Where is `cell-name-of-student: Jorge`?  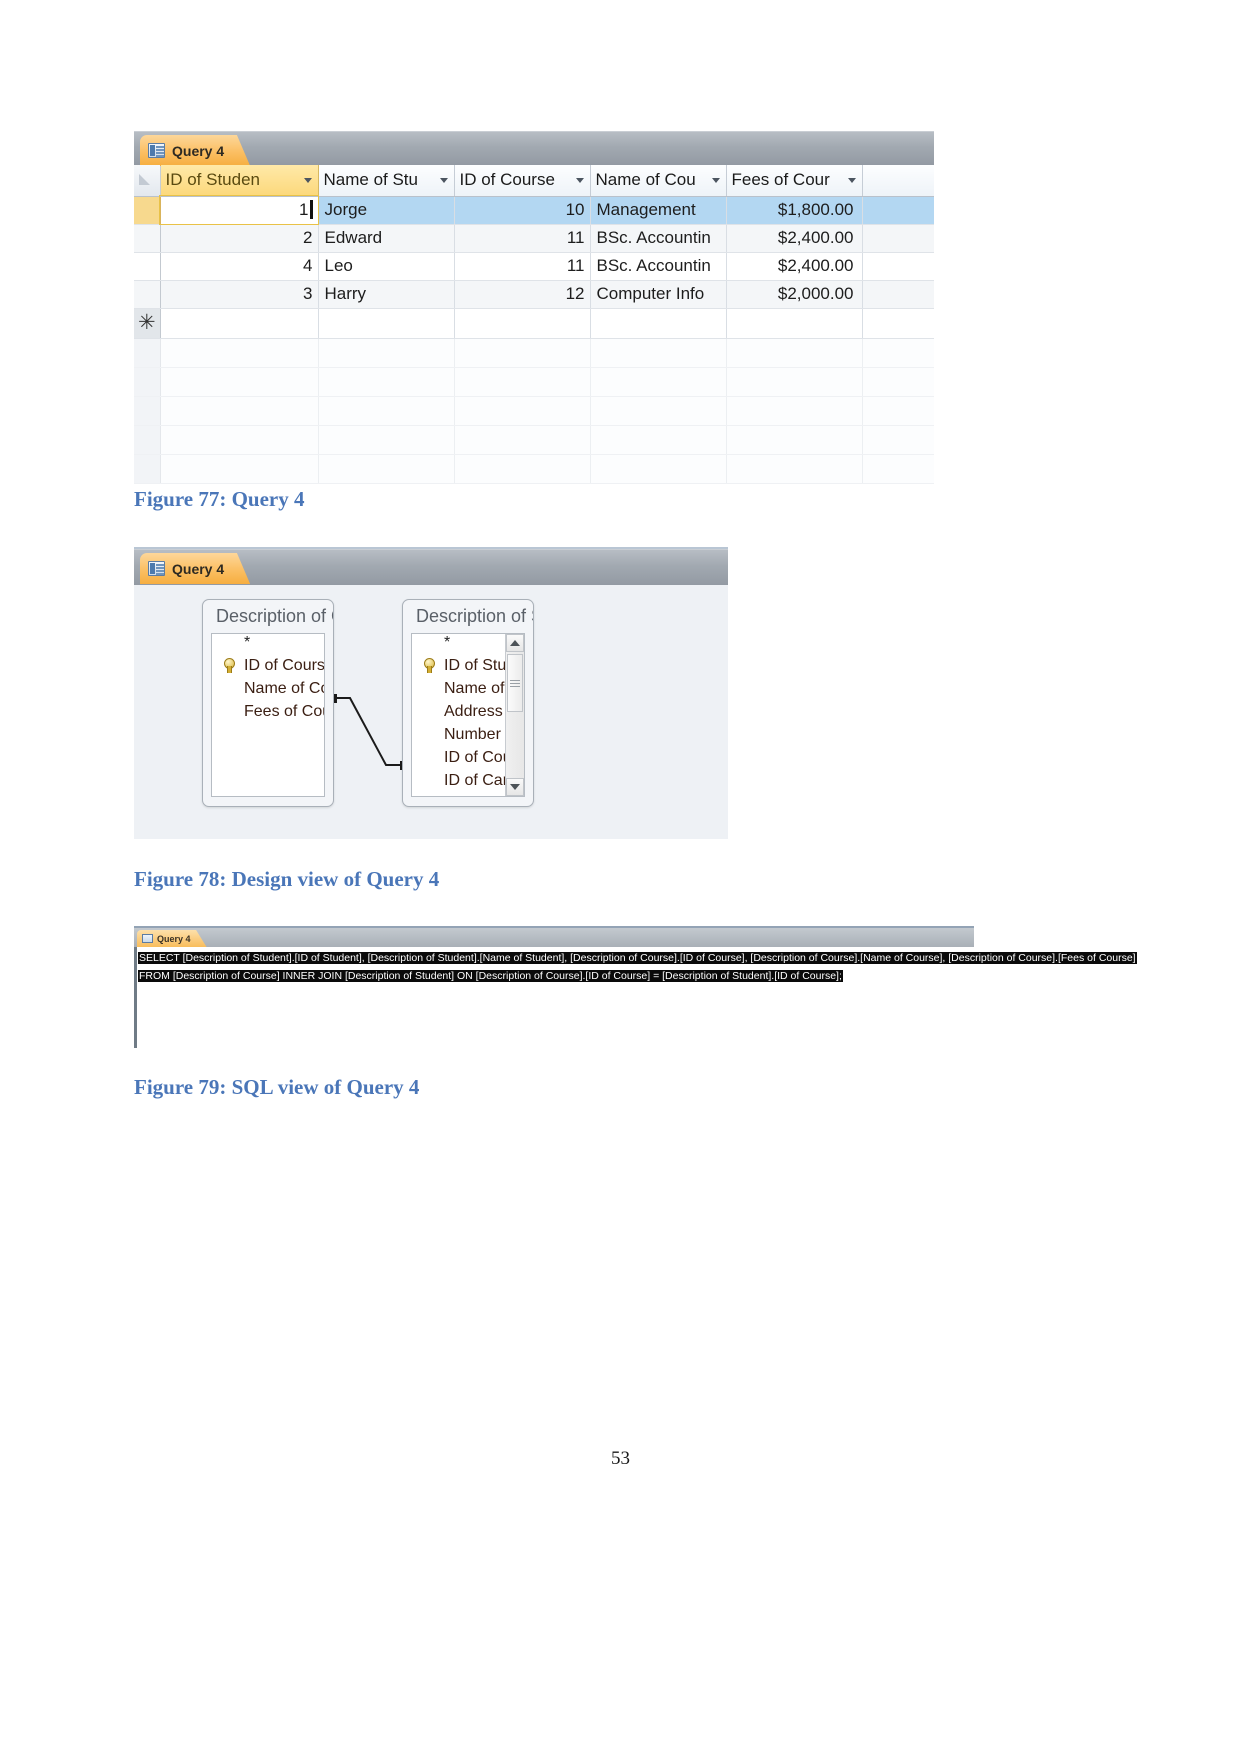
cell-name-of-student: Jorge is located at coordinates (386, 210).